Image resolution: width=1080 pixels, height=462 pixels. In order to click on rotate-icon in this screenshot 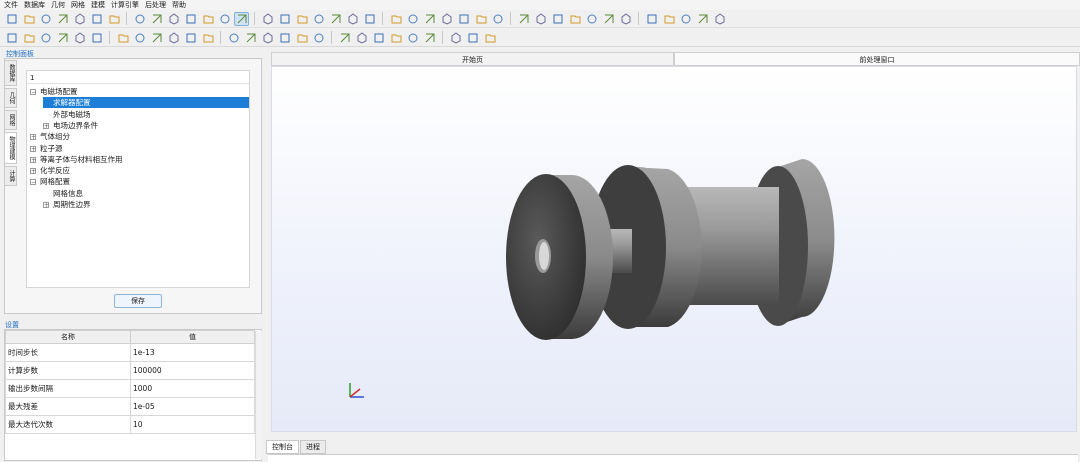, I will do `click(301, 38)`.